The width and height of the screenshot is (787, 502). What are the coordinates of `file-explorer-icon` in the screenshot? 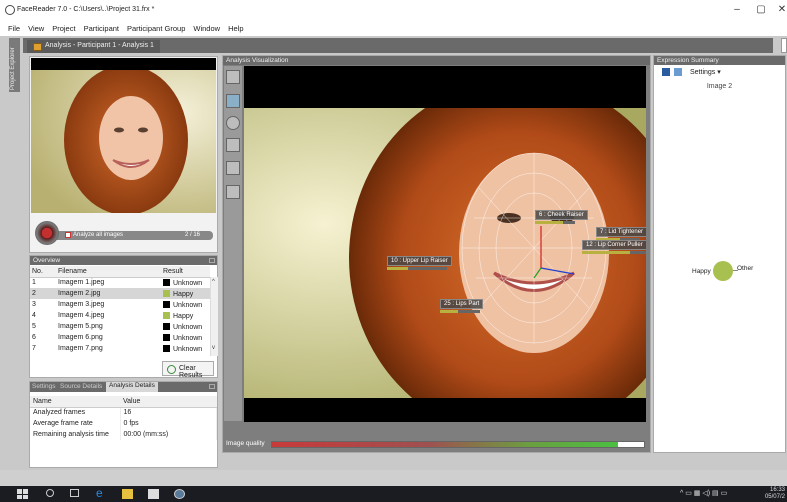 It's located at (127, 494).